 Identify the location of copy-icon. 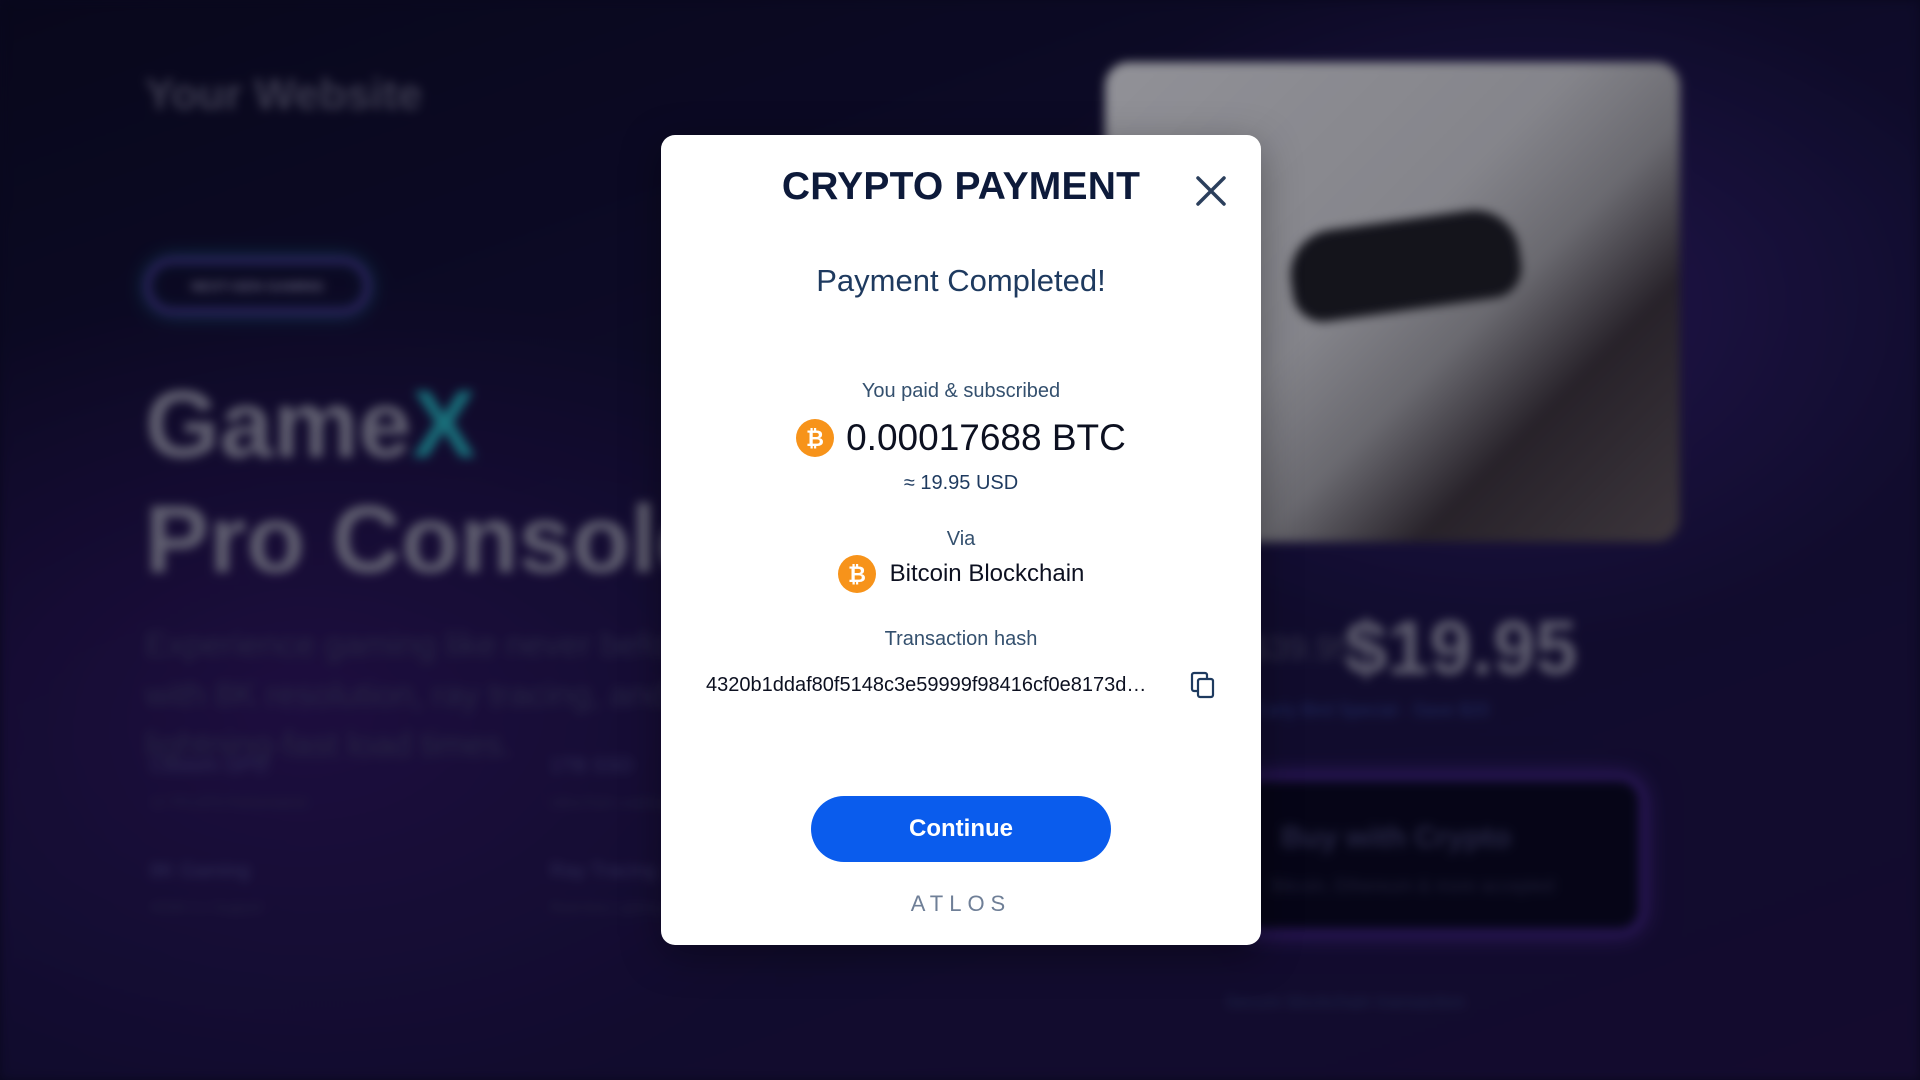
(1202, 685).